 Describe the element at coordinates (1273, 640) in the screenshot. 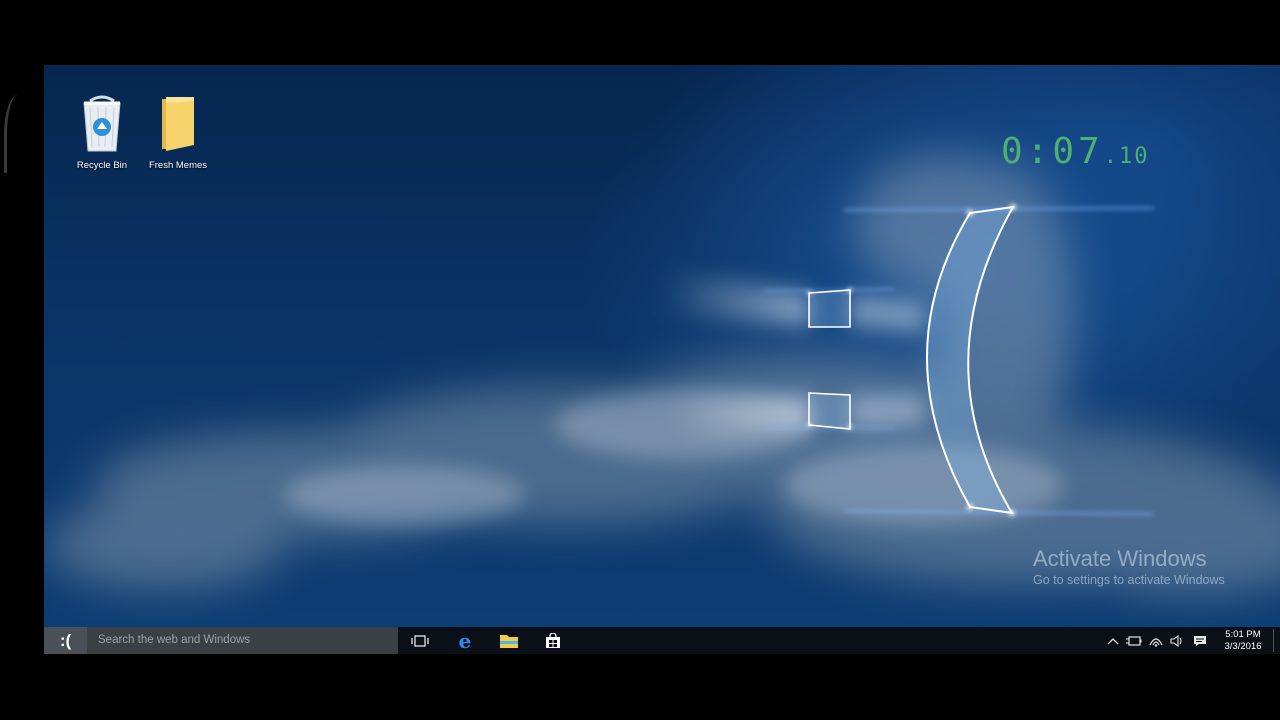

I see `show-desktop-button` at that location.